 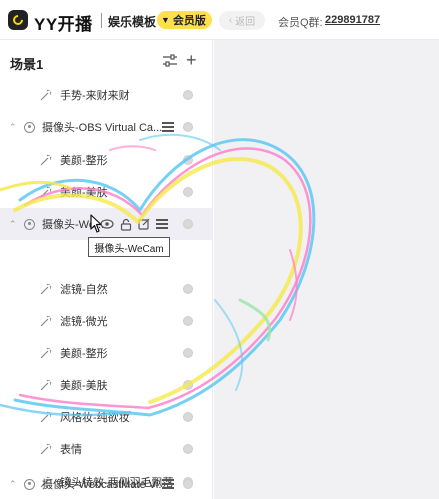 I want to click on item-label: 风格妆-纯欲妆, so click(x=95, y=418).